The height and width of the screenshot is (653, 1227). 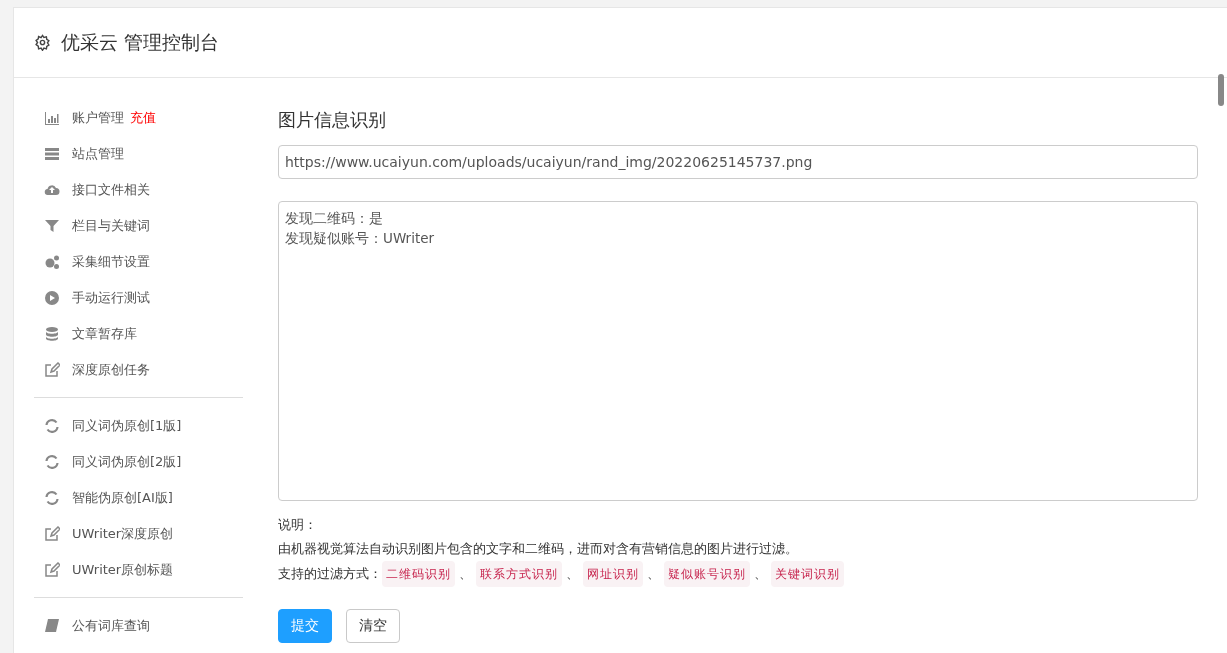 What do you see at coordinates (418, 574) in the screenshot?
I see `filter-tag: 二维码识别` at bounding box center [418, 574].